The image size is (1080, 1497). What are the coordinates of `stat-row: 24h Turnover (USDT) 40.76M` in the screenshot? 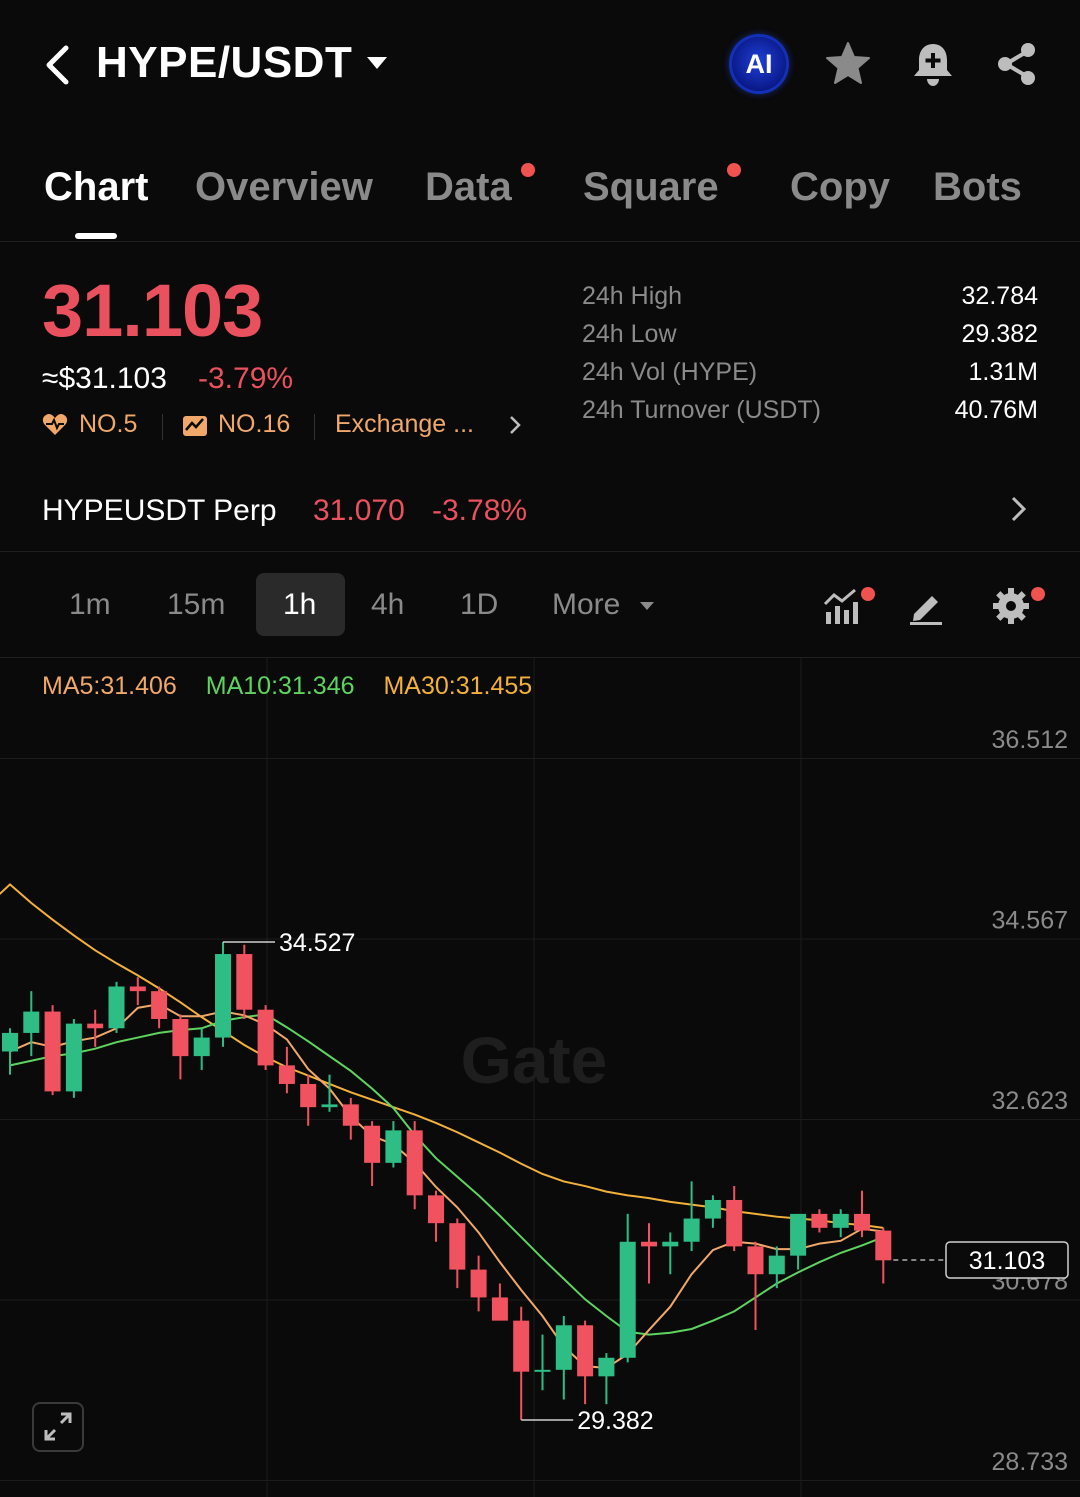 It's located at (810, 415).